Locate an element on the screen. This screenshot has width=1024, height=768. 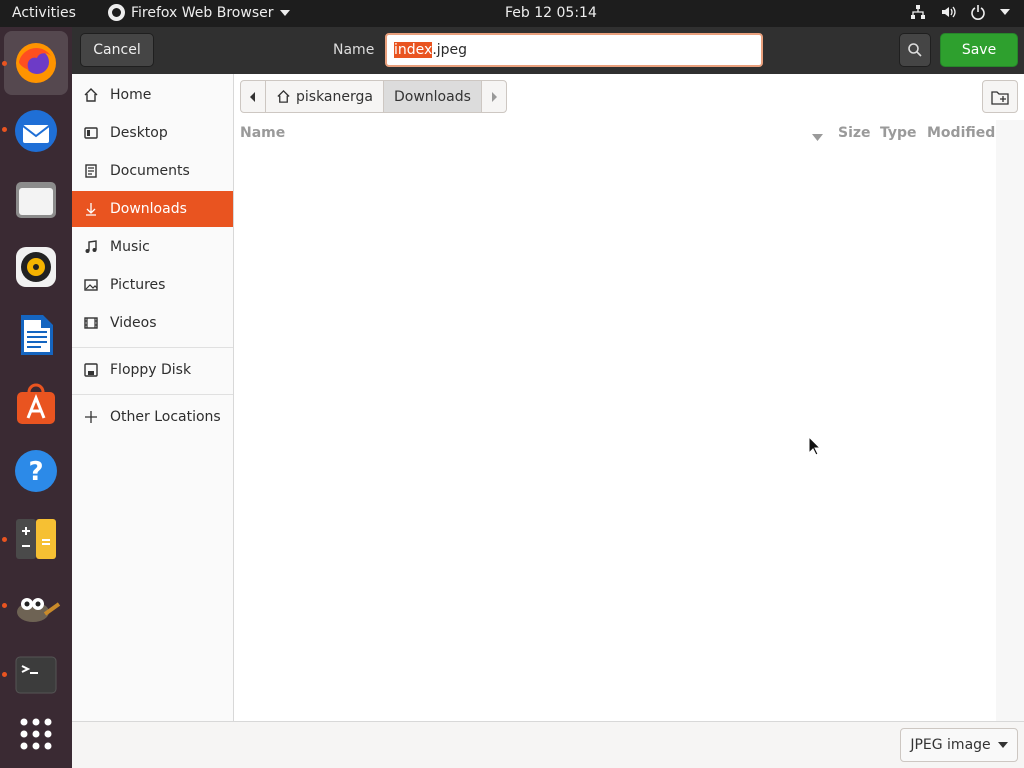
sidebar-item-label: Videos is located at coordinates (133, 323).